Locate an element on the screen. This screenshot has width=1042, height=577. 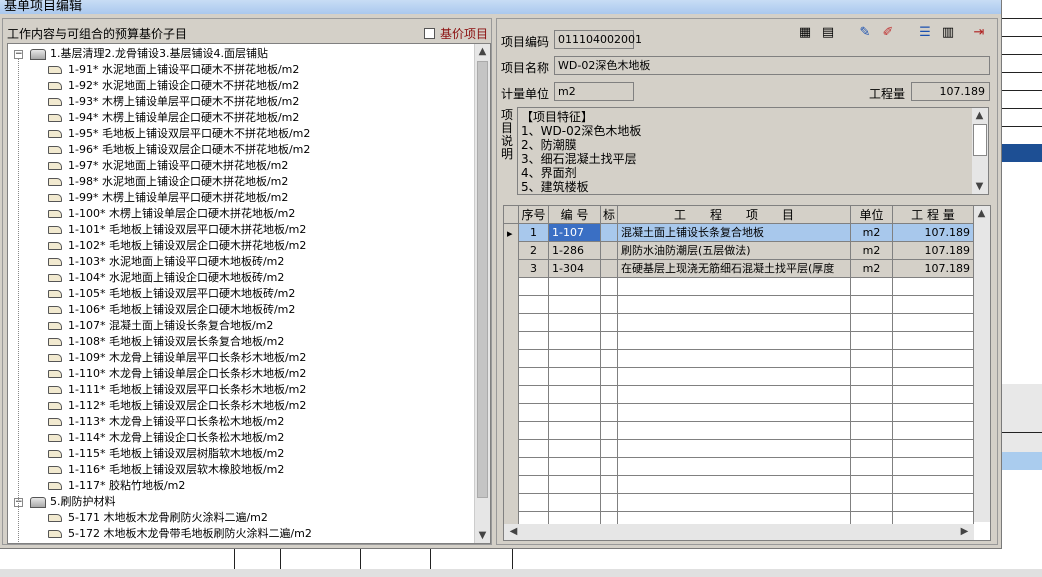
grid-cell-no: 3 is located at coordinates (534, 269).